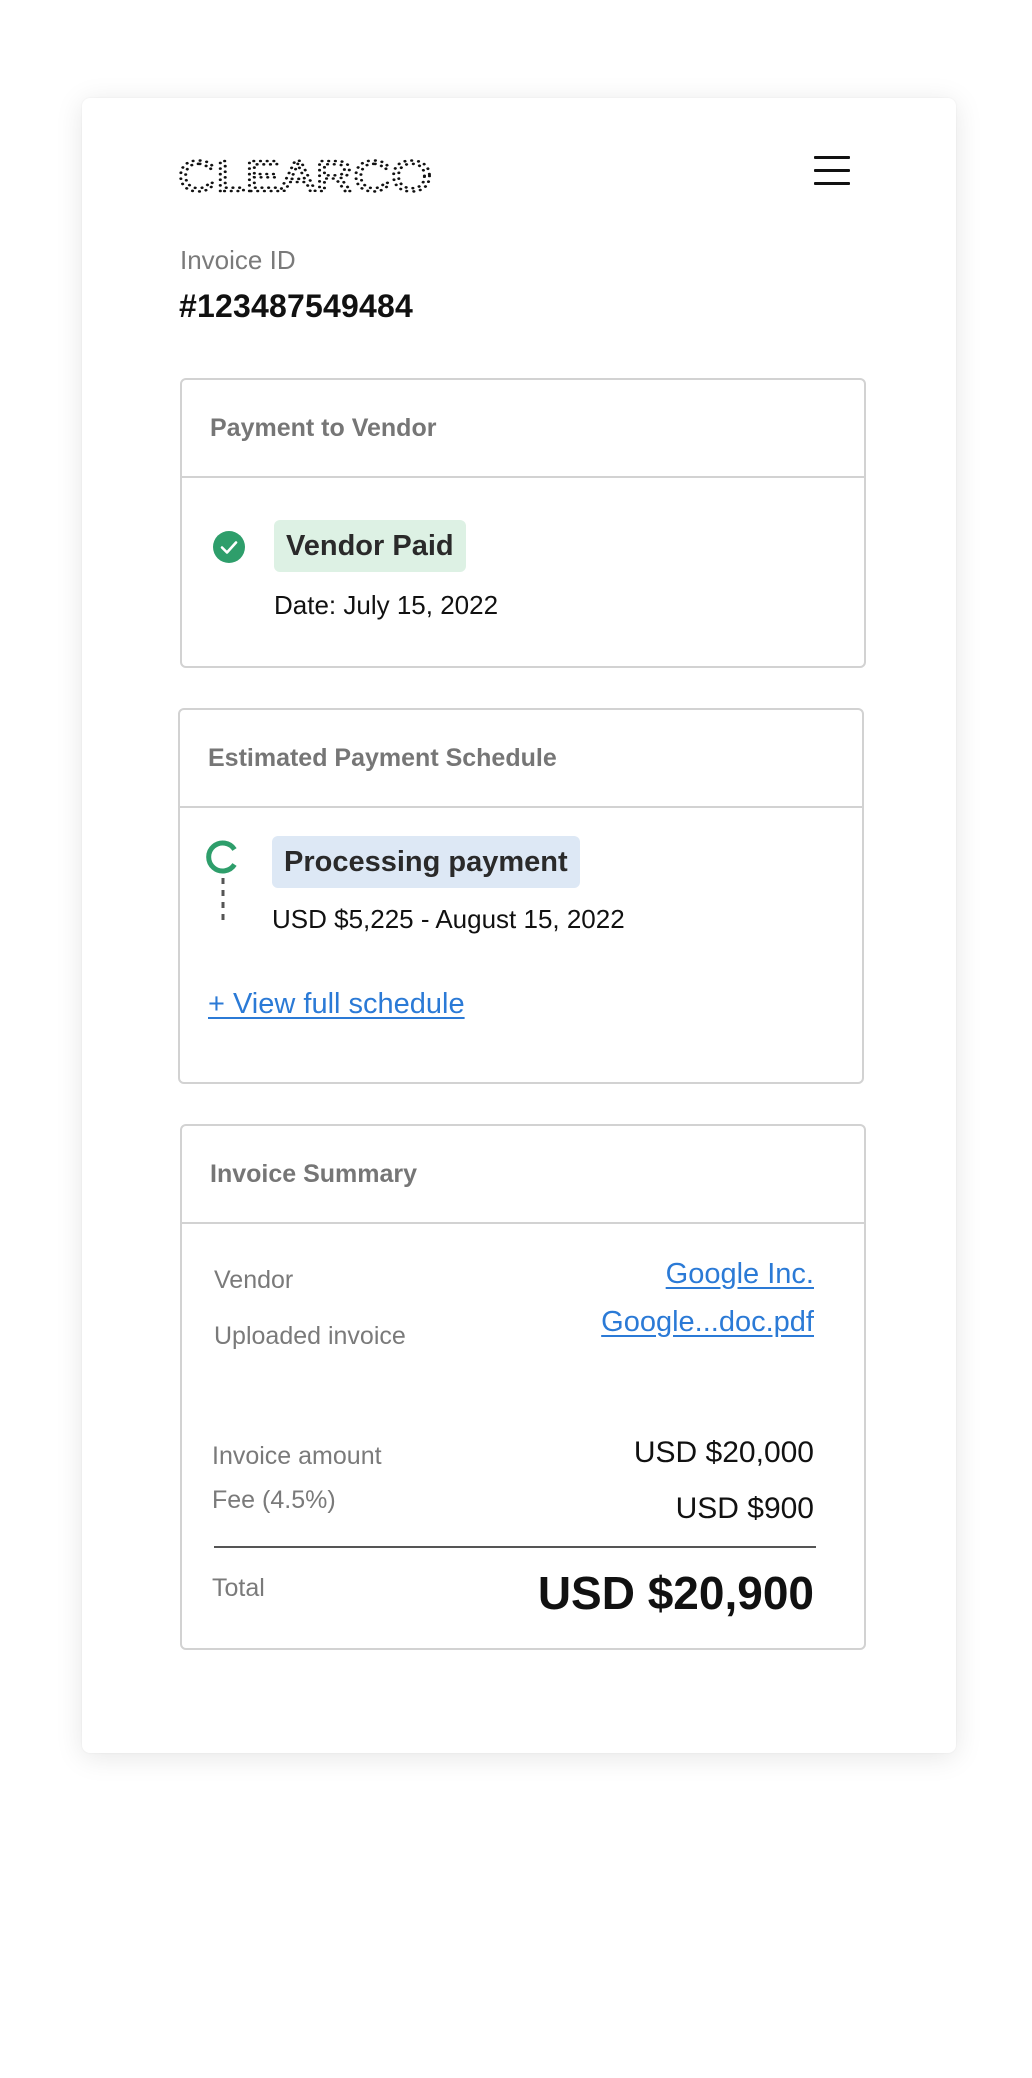 The width and height of the screenshot is (1032, 2078). I want to click on vendor-link: Google Inc., so click(740, 1274).